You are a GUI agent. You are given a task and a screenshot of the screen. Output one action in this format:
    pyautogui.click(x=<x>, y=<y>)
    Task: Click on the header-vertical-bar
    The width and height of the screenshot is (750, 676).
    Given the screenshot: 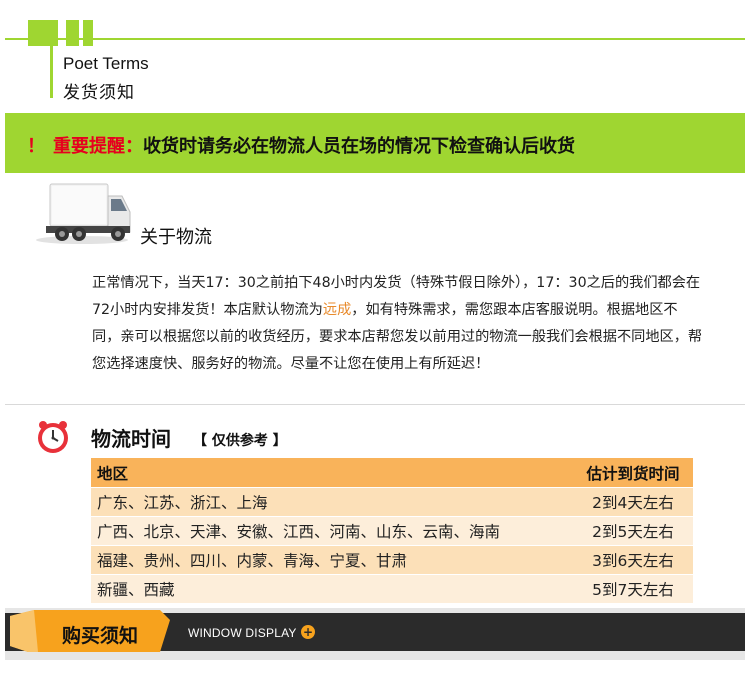 What is the action you would take?
    pyautogui.click(x=51, y=72)
    